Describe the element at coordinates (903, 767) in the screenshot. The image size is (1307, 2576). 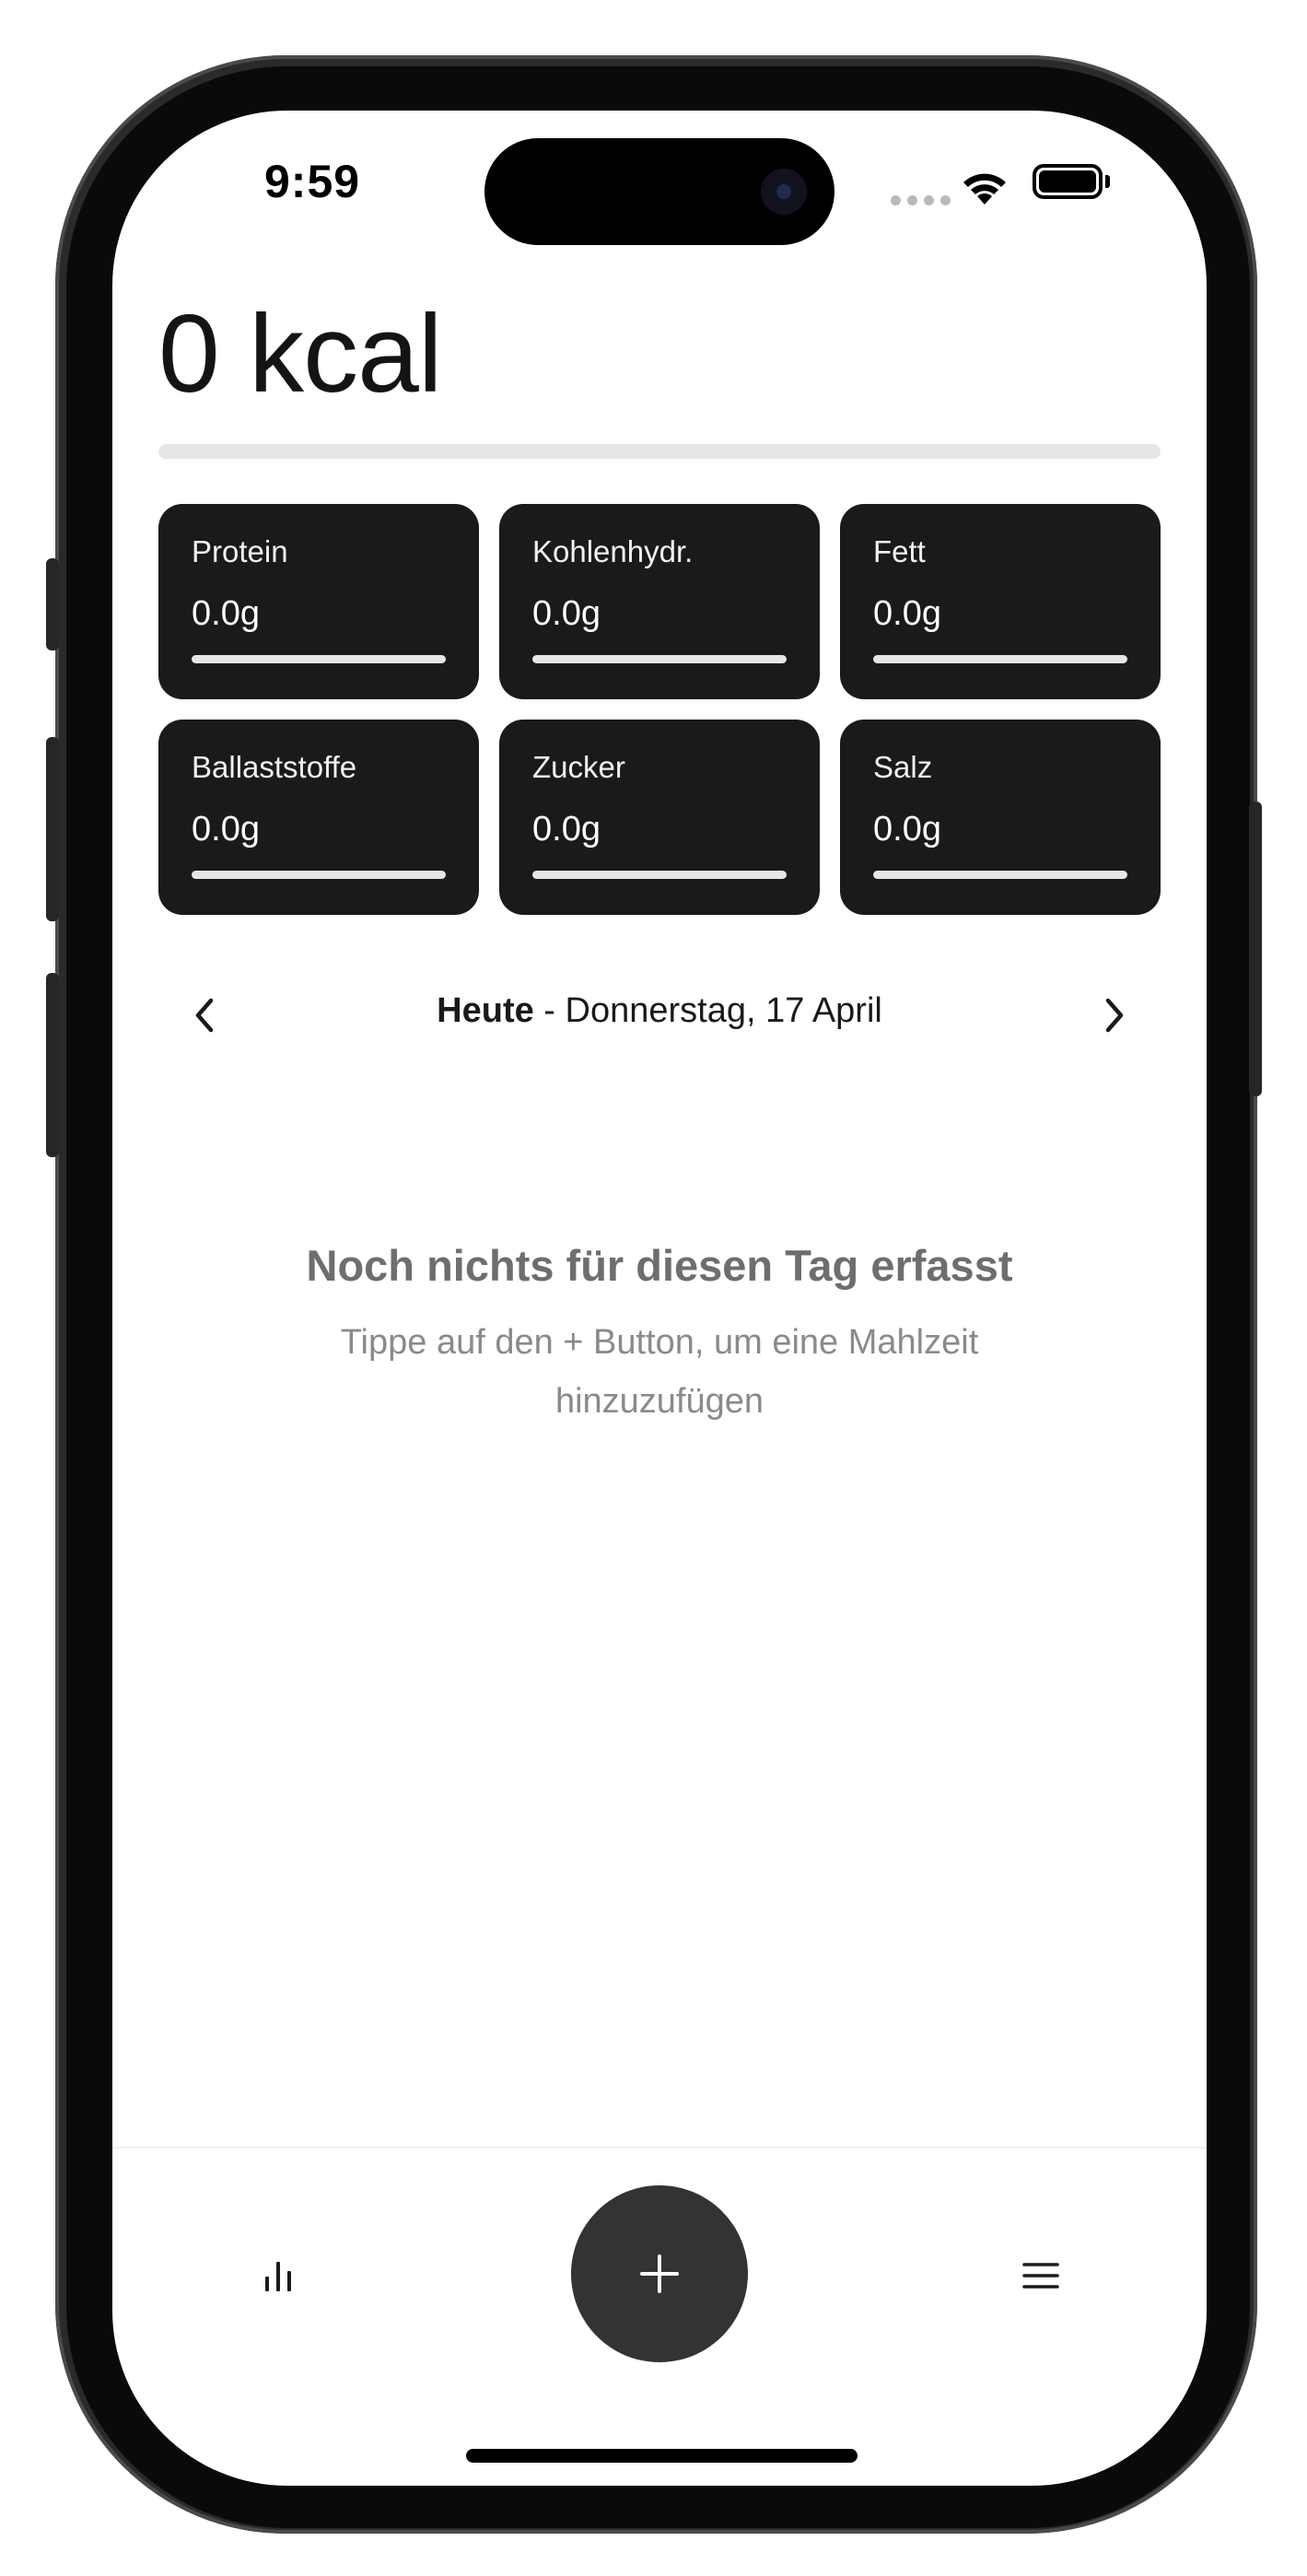
I see `nutrient-label: Salz` at that location.